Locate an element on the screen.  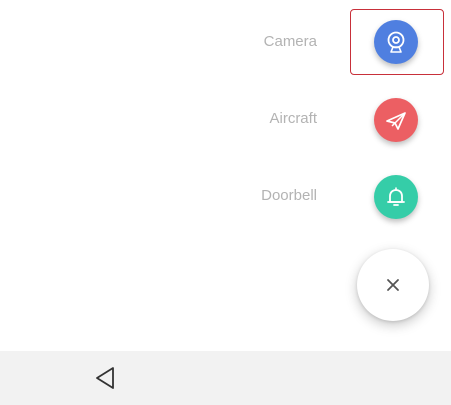
camera-label: Camera is located at coordinates (290, 41).